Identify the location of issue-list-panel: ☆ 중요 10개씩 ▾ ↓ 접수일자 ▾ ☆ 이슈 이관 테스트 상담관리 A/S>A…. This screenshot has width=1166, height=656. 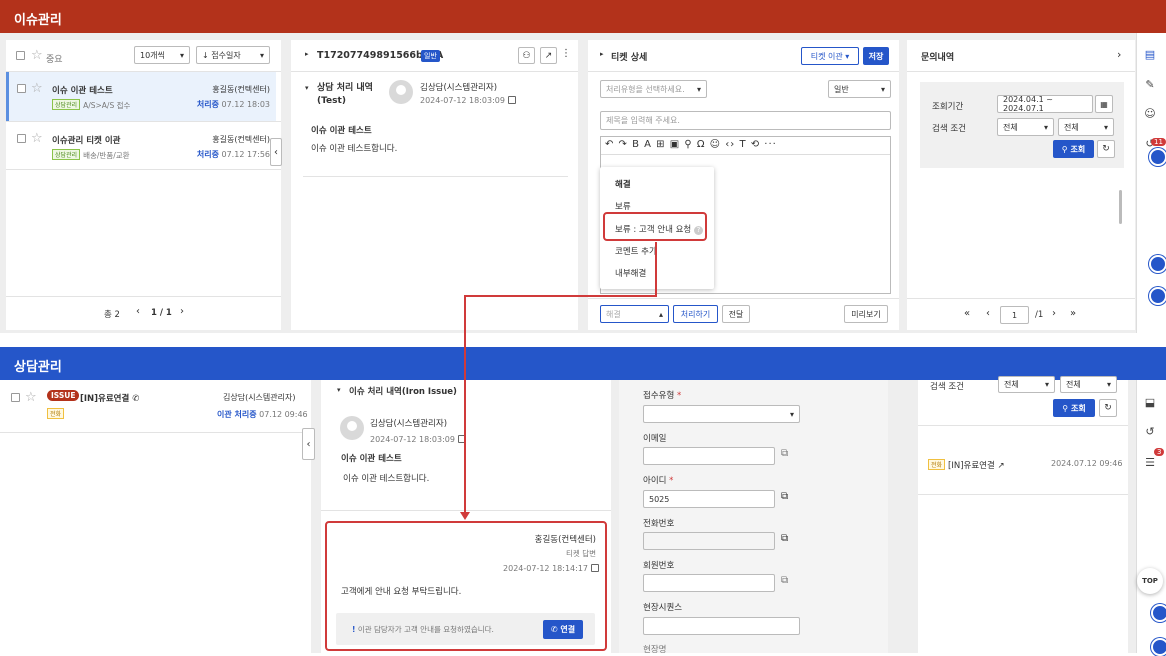
(144, 185).